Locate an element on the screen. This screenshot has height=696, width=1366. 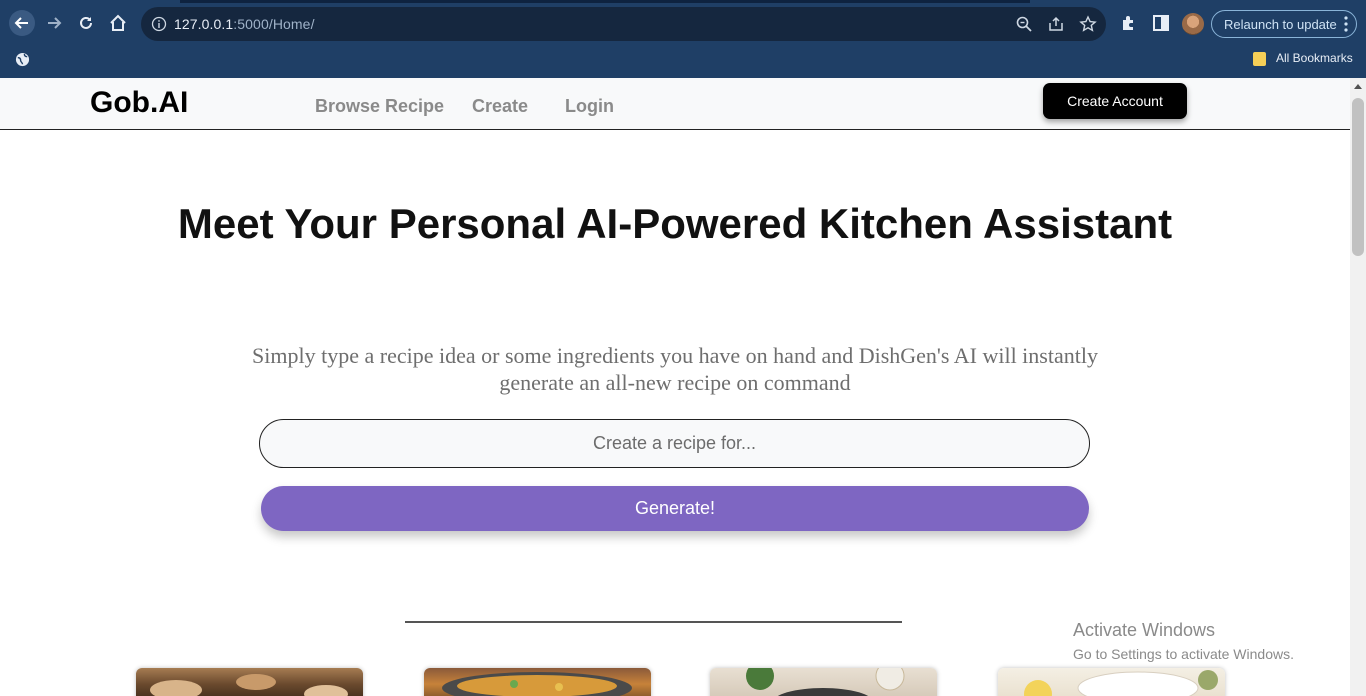
scrollbar-thumb is located at coordinates (1358, 177).